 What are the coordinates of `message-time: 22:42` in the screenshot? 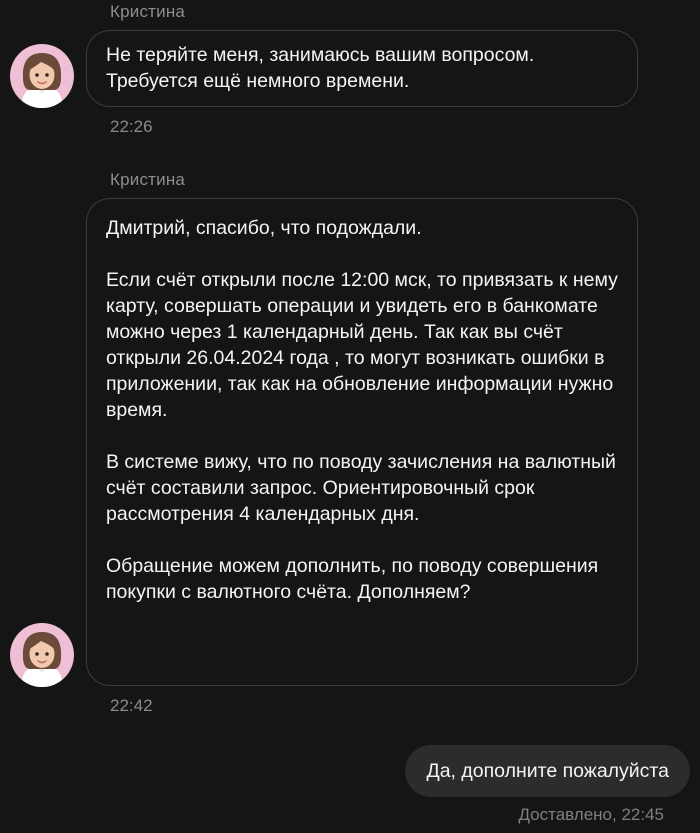 It's located at (131, 705).